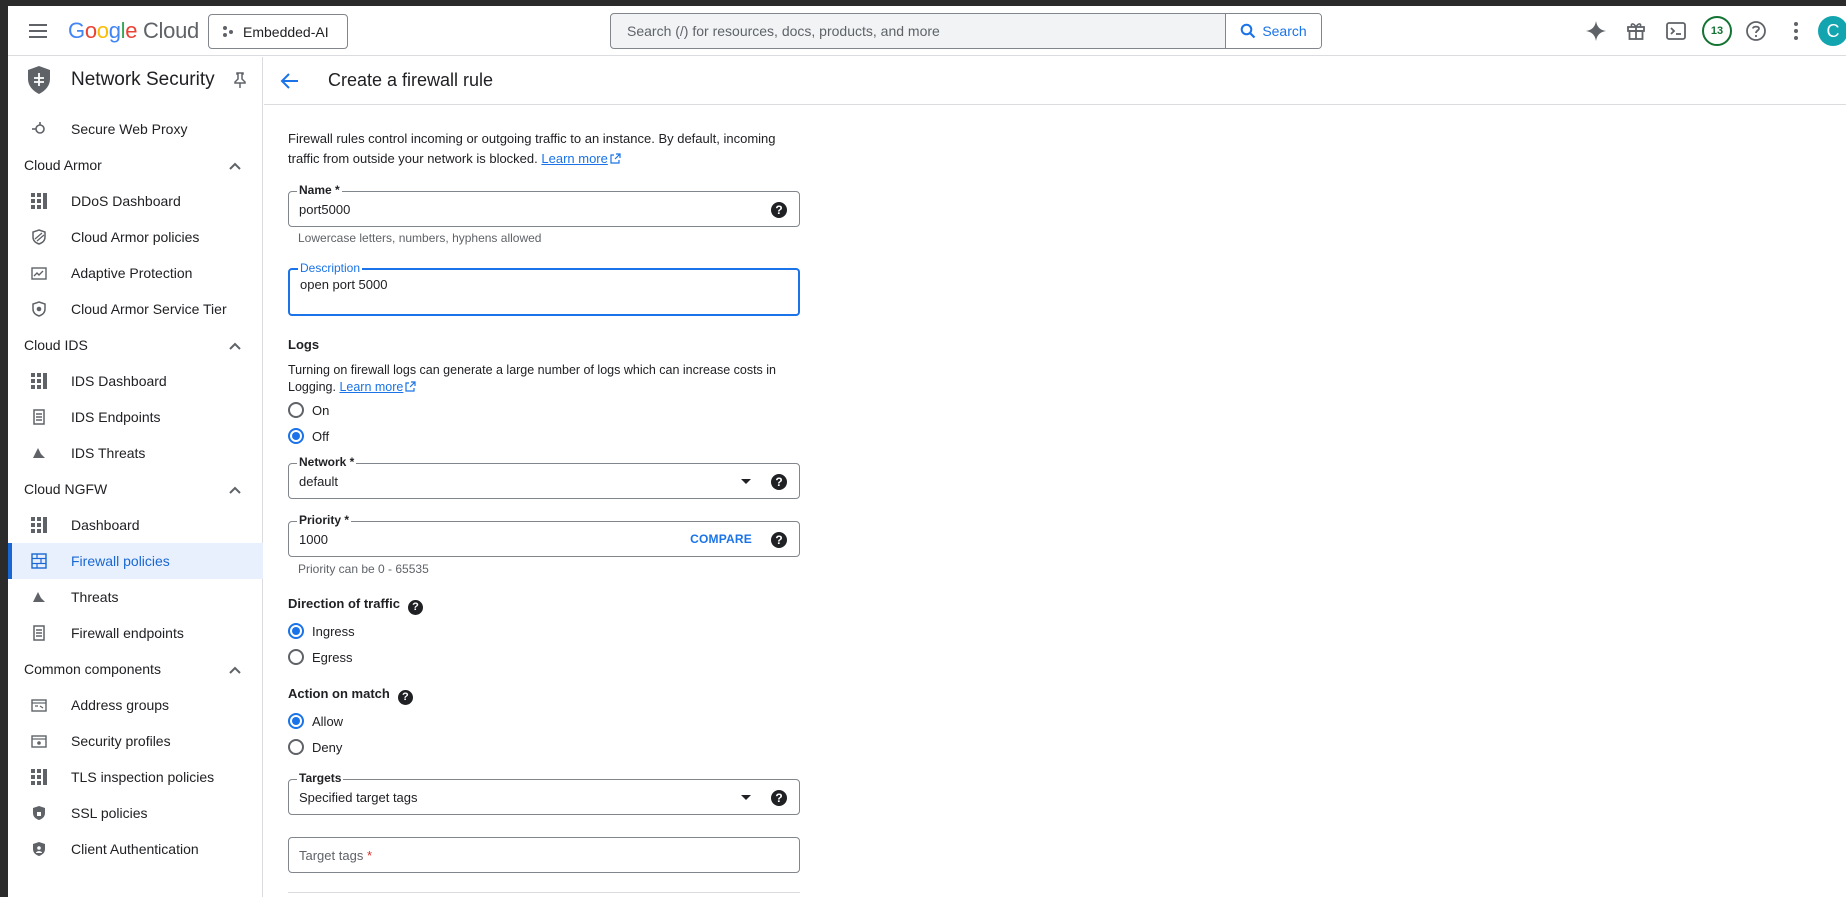 The height and width of the screenshot is (897, 1846). What do you see at coordinates (143, 79) in the screenshot?
I see `sidebar-title: Network Security` at bounding box center [143, 79].